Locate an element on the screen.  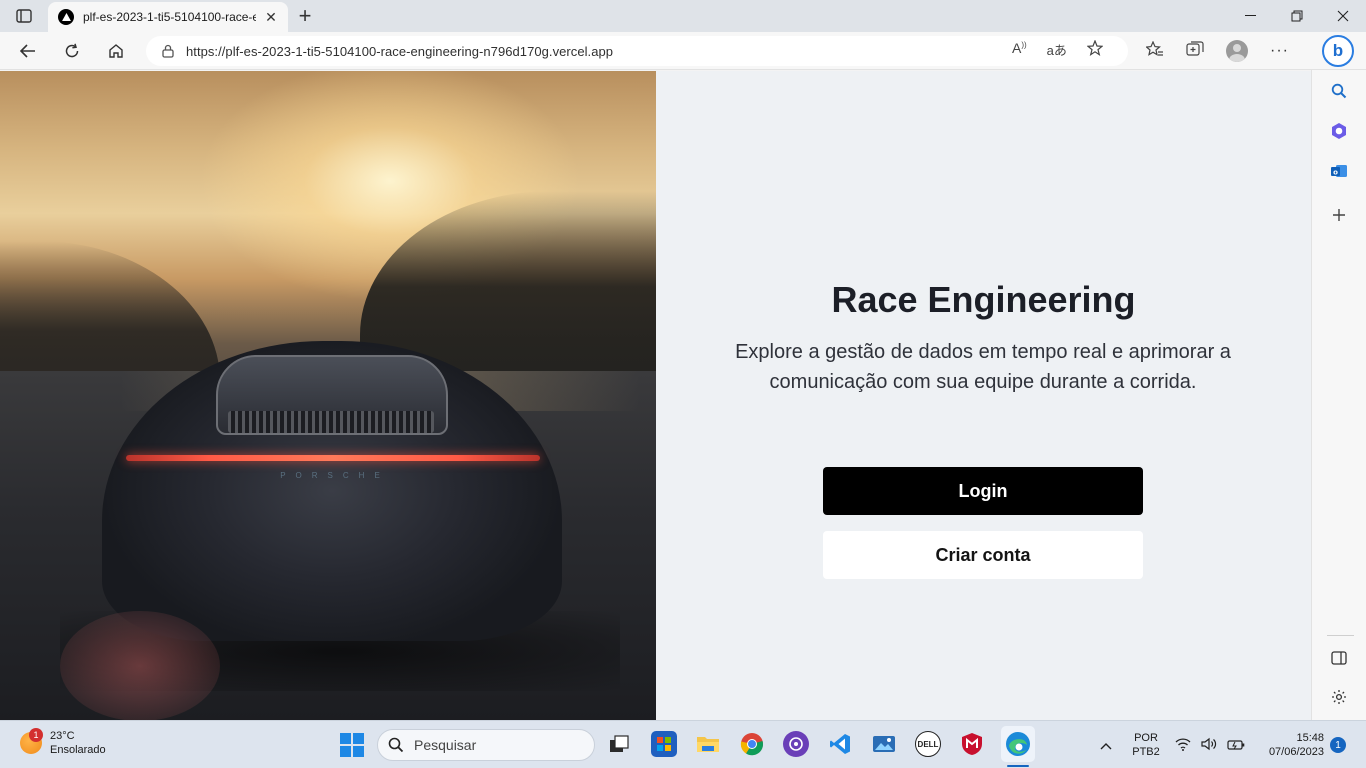
login-button: Login is located at coordinates (983, 491).